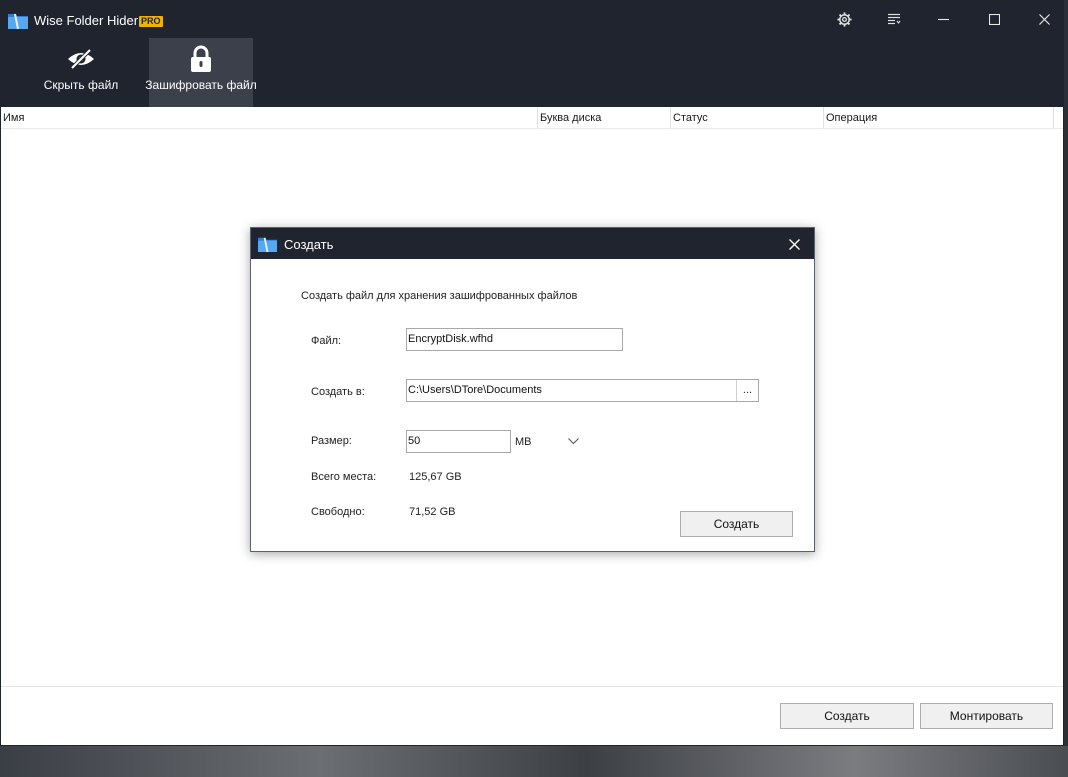  I want to click on location-value: C:\Users\DTore\Documents, so click(475, 390).